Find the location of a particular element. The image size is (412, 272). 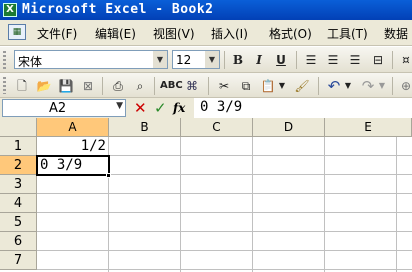

menu-tools: 工具(T) is located at coordinates (347, 33).